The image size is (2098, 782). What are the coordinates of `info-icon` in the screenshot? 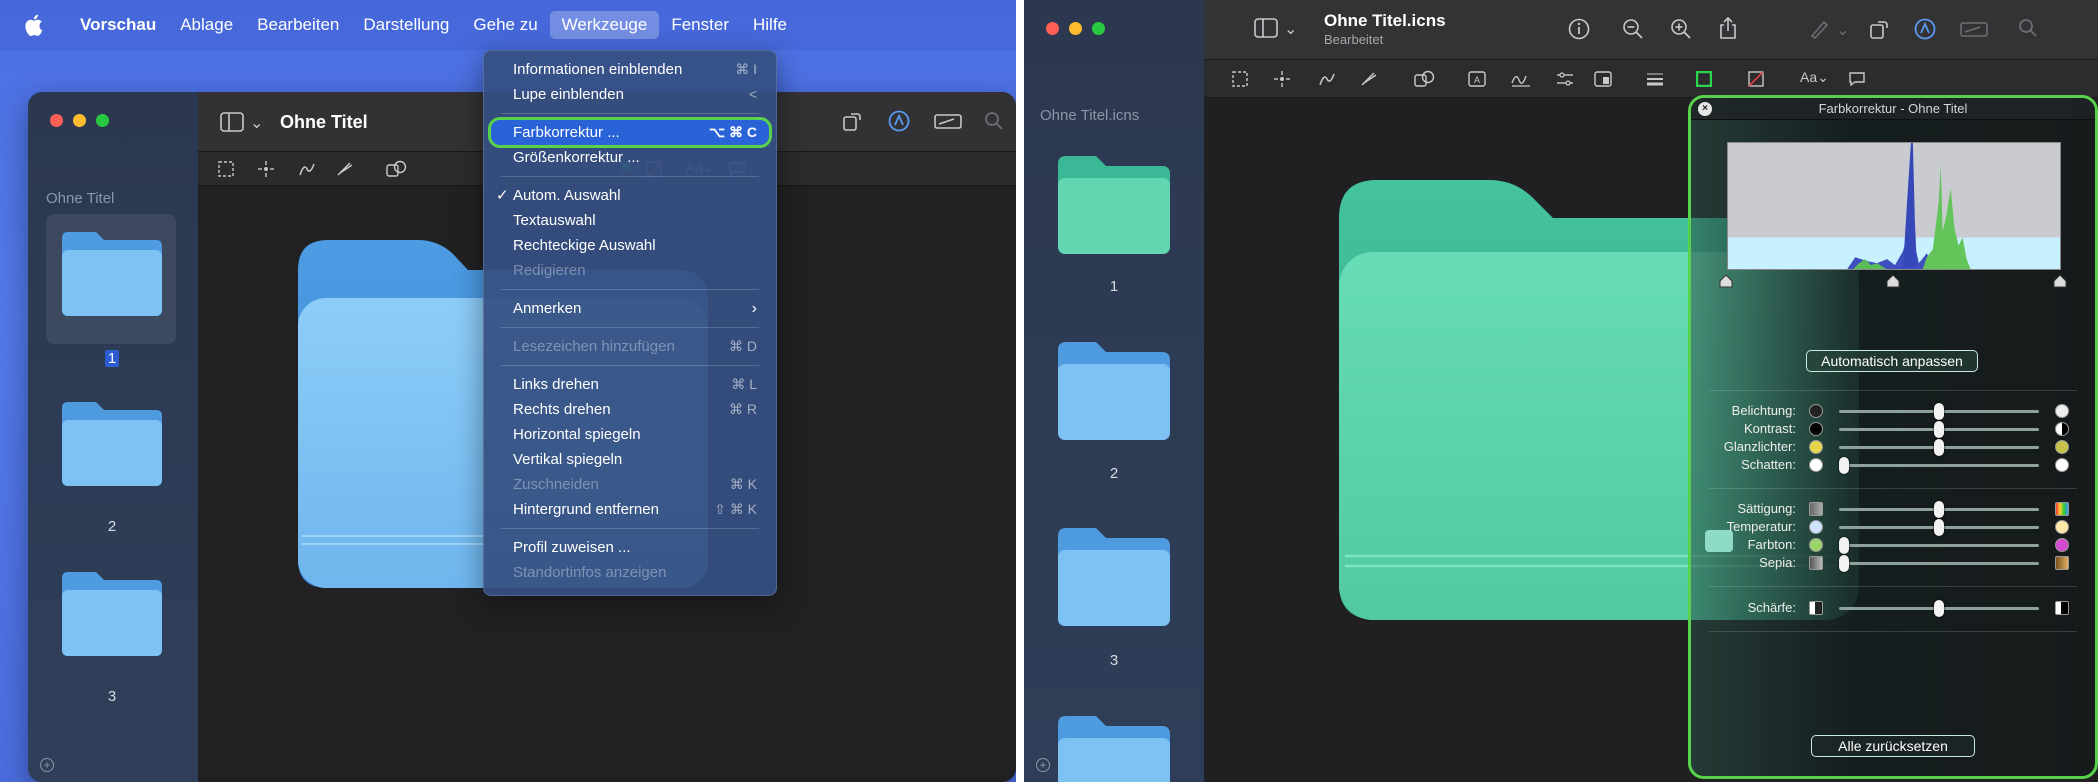 It's located at (1579, 29).